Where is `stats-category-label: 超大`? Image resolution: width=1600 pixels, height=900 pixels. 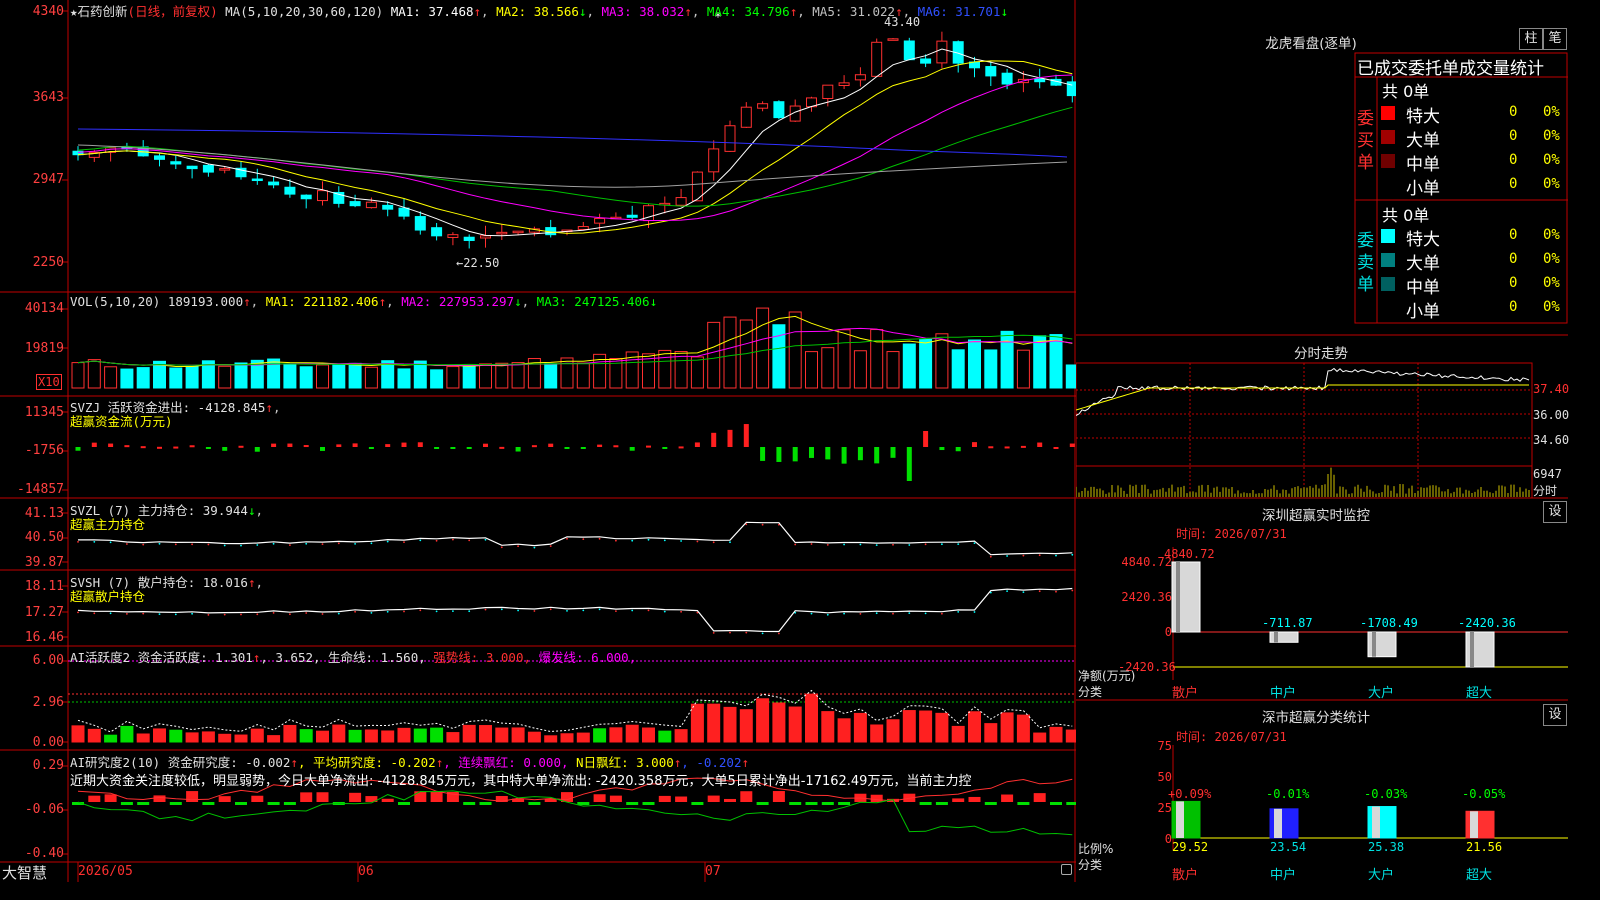
stats-category-label: 超大 is located at coordinates (1479, 875).